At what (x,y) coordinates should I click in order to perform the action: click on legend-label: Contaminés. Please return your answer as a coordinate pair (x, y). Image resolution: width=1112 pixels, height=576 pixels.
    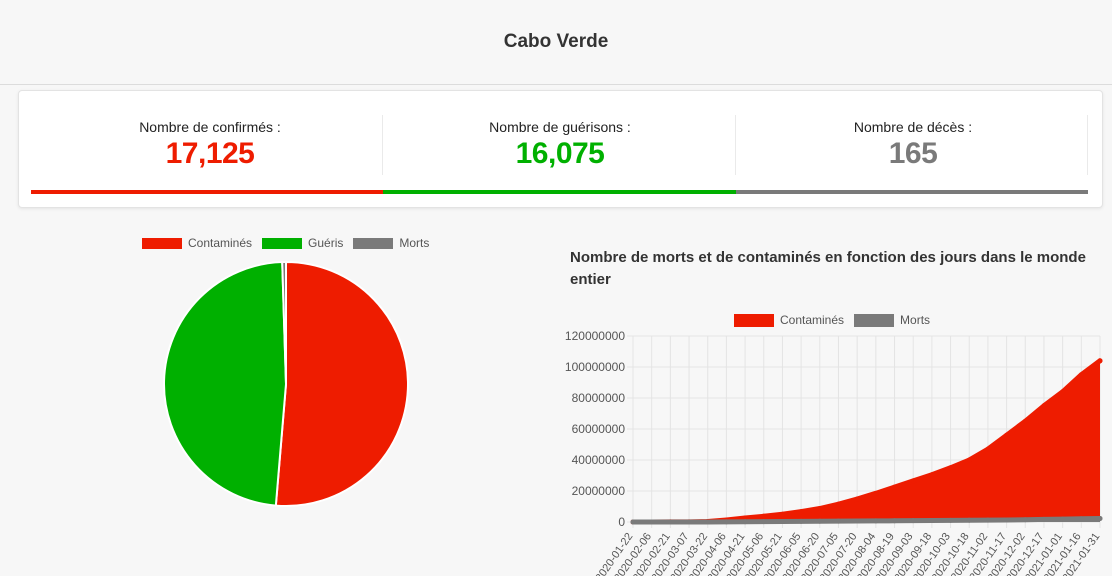
    Looking at the image, I should click on (220, 243).